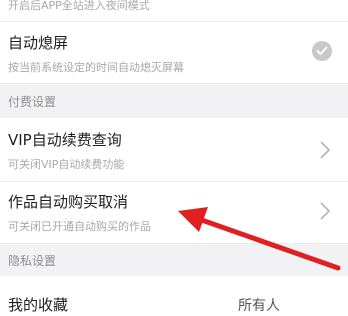 Image resolution: width=348 pixels, height=316 pixels. I want to click on my-favorites-visibility: 所有人, so click(259, 306).